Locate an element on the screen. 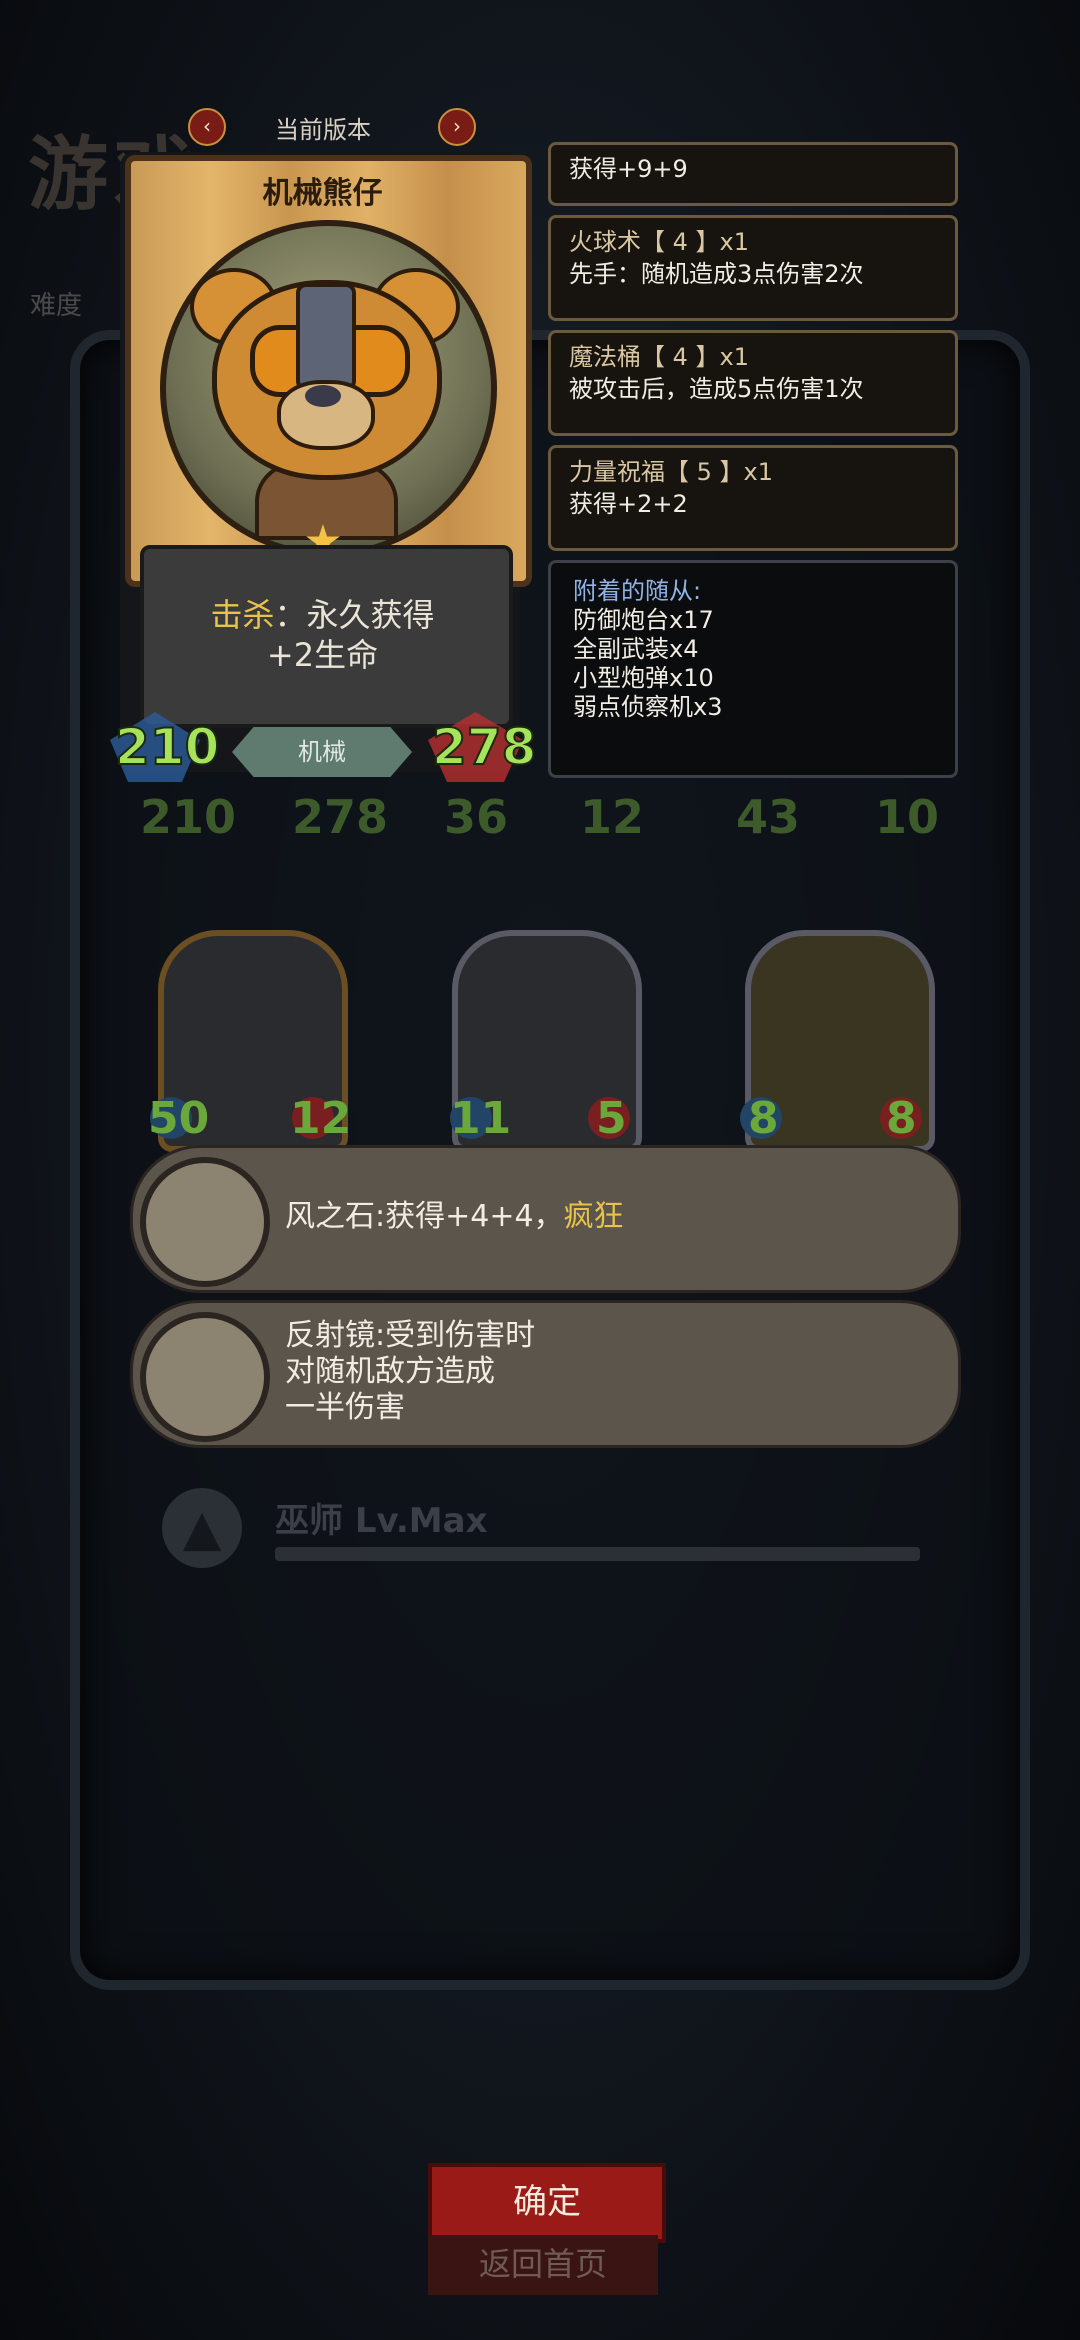  wind-stone-icon is located at coordinates (205, 1222).